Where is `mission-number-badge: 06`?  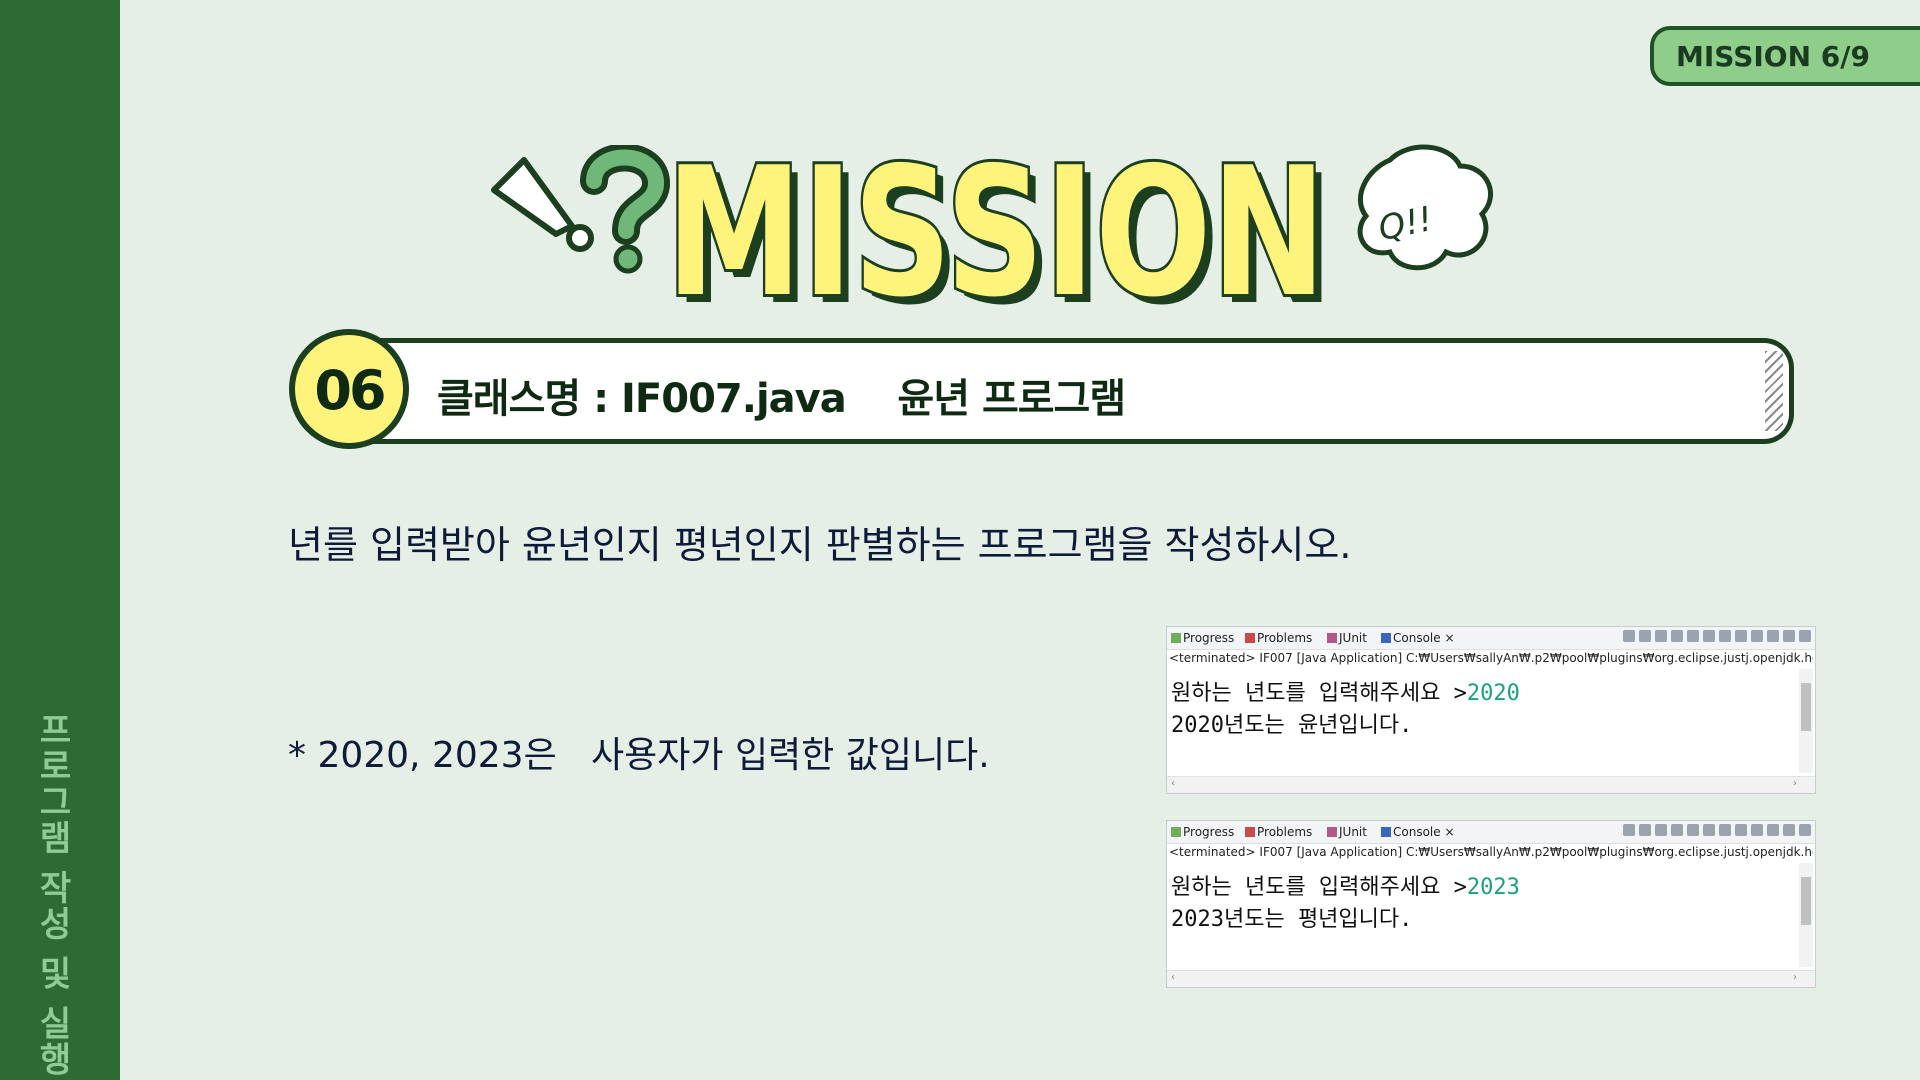
mission-number-badge: 06 is located at coordinates (349, 389).